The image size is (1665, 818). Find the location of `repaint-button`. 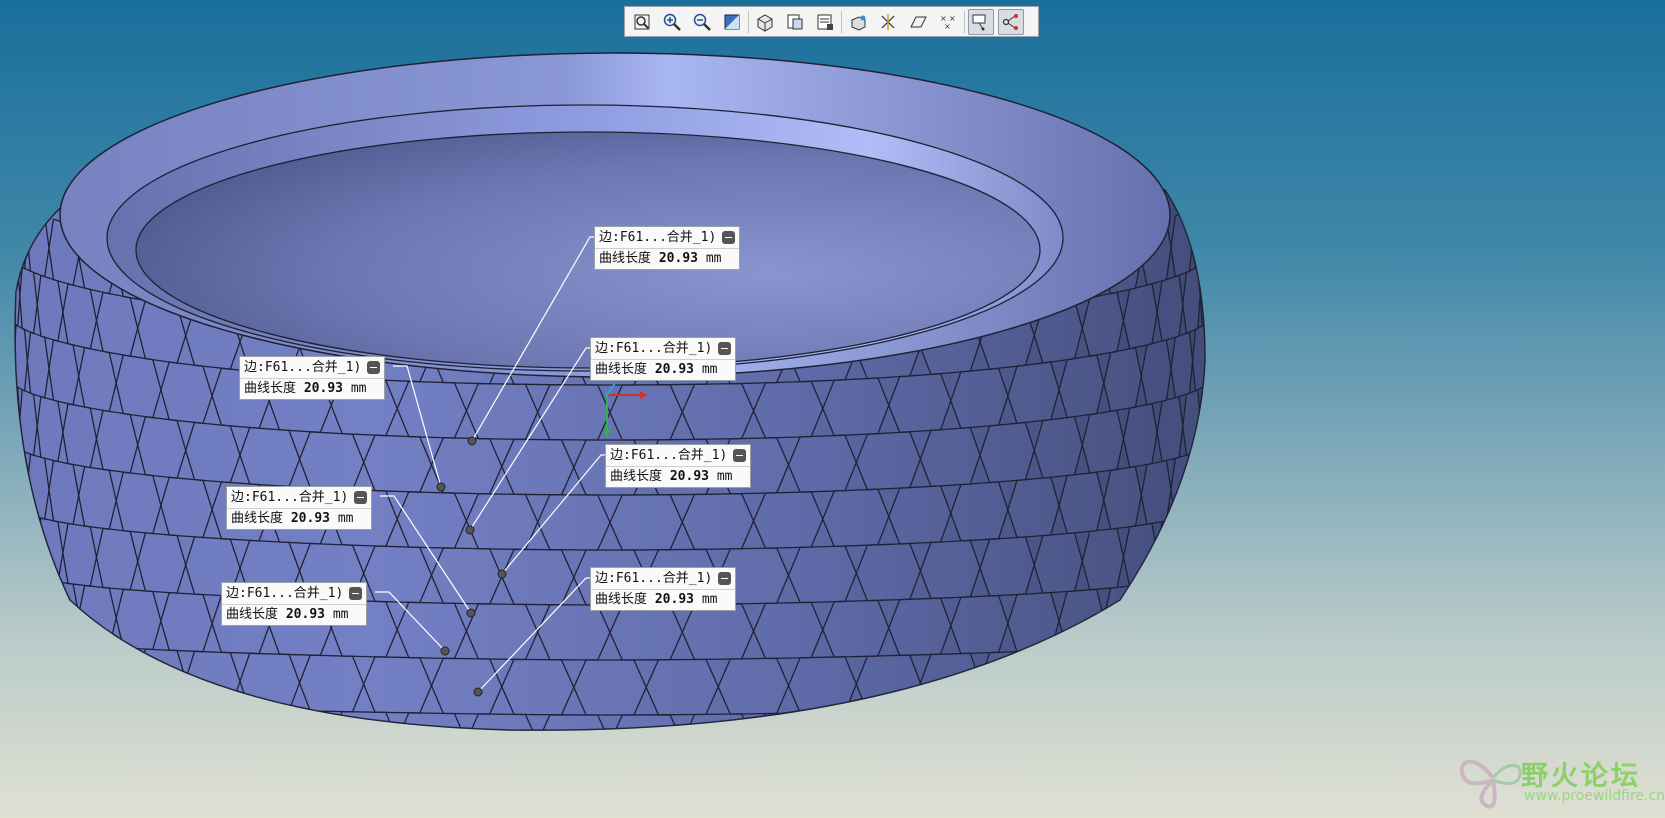

repaint-button is located at coordinates (732, 22).